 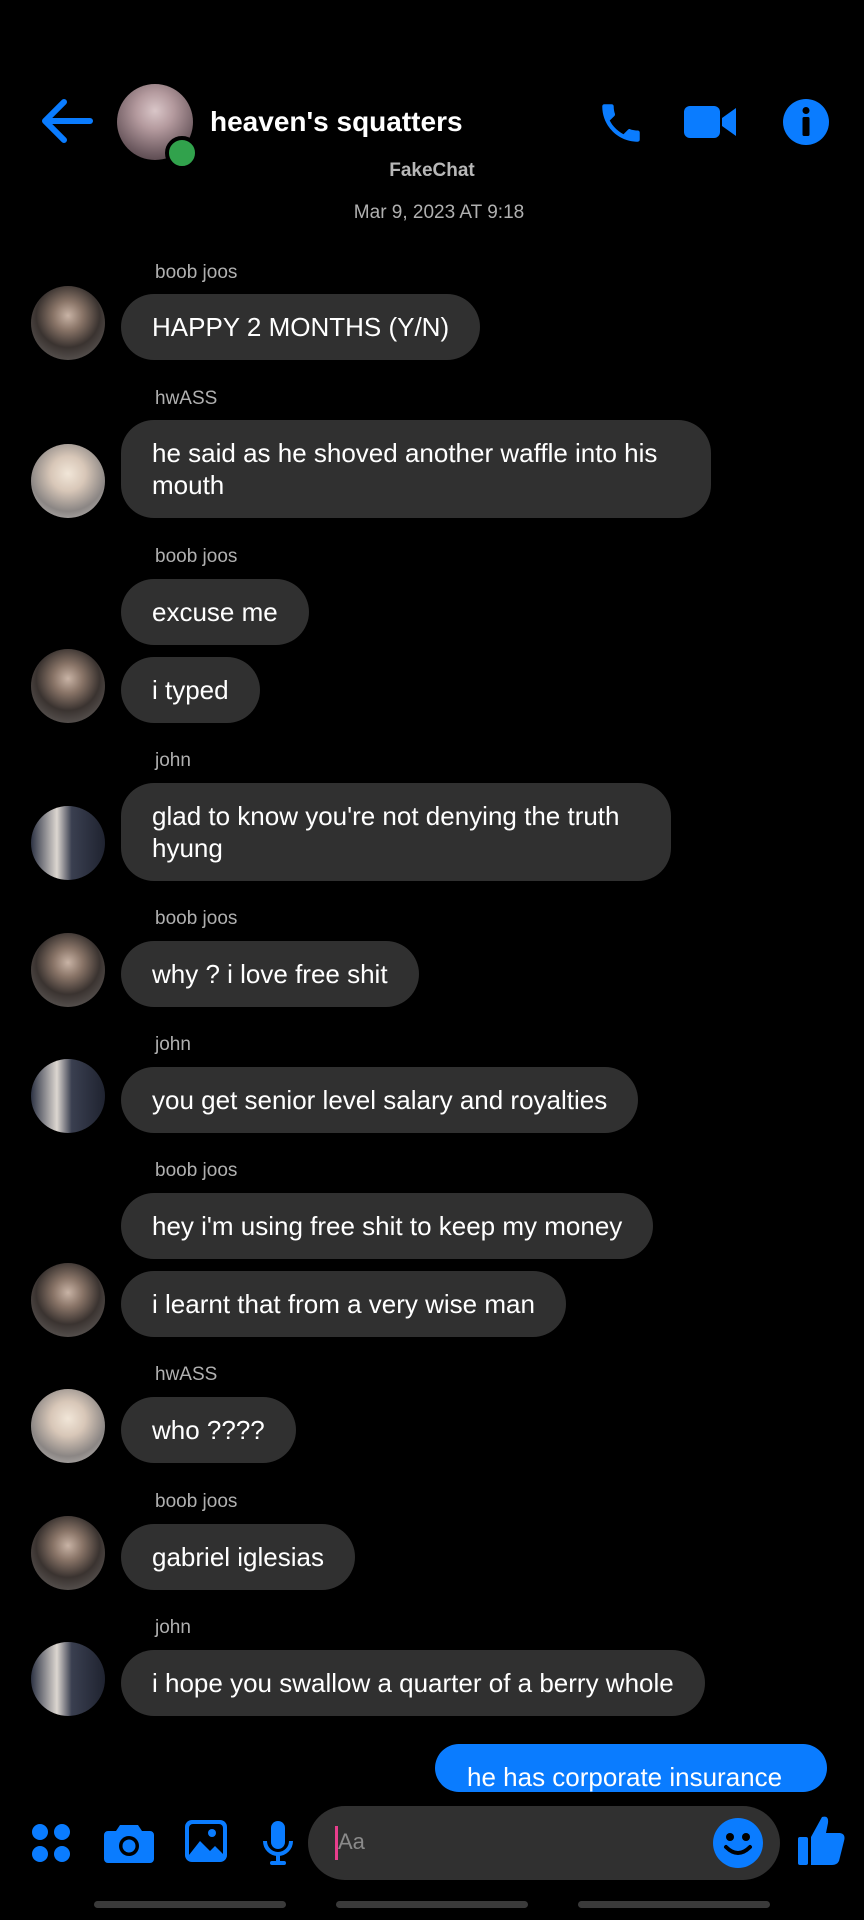 I want to click on image-icon, so click(x=206, y=1843).